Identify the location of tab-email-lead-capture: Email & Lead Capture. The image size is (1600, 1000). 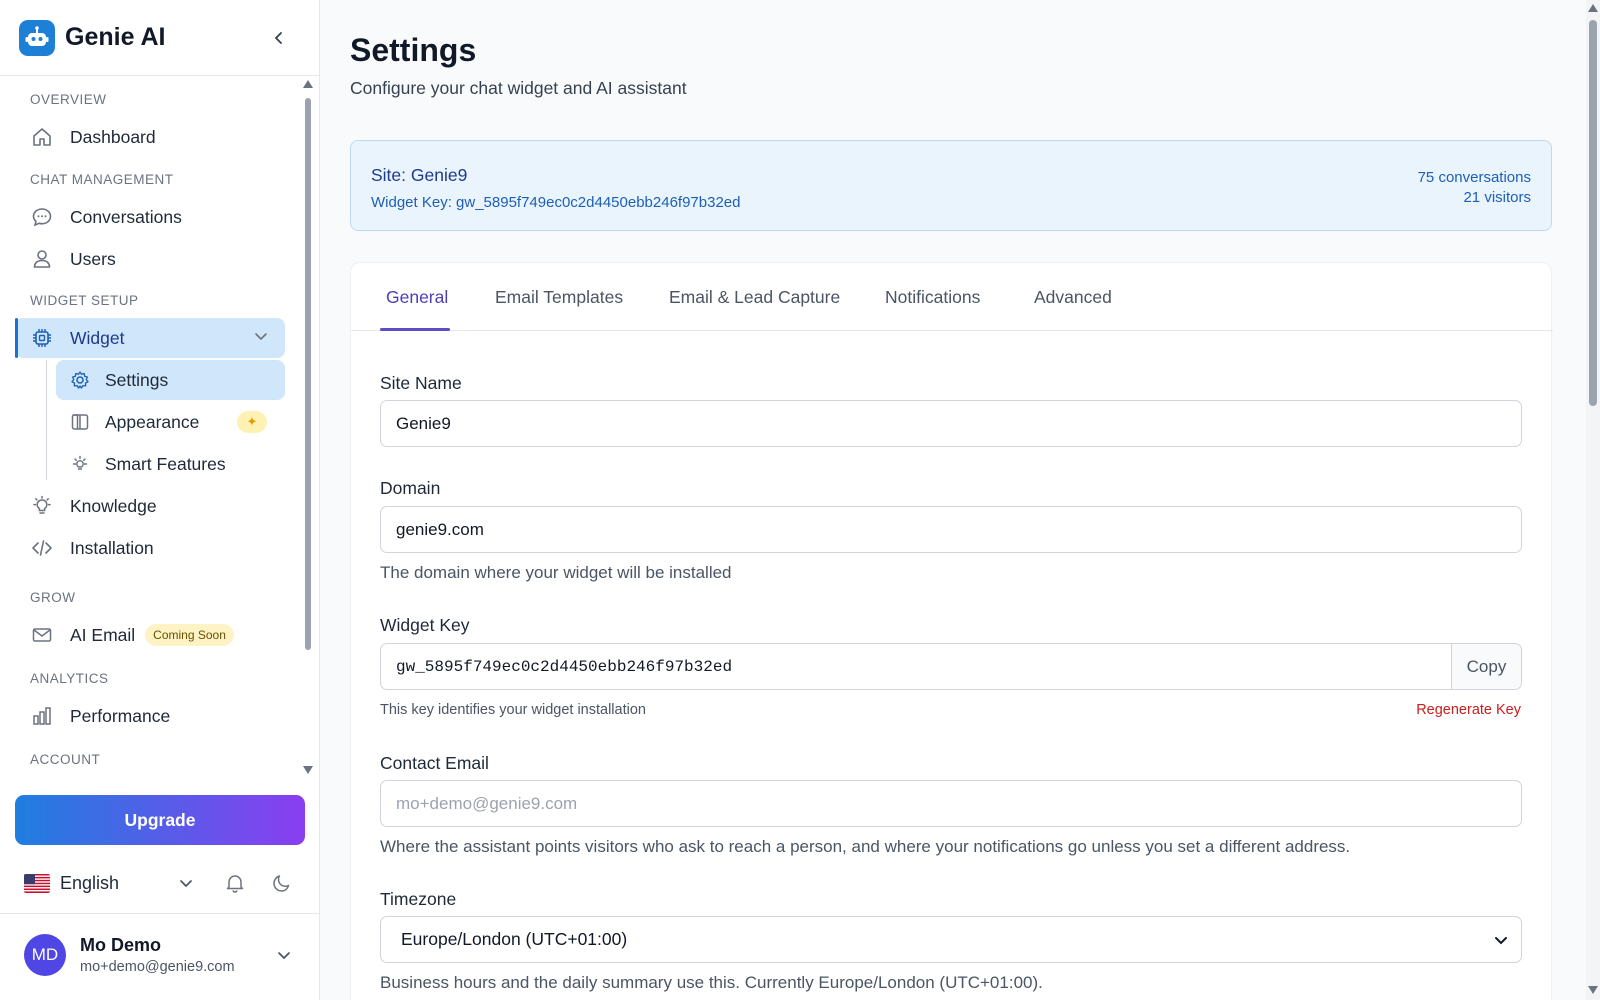
(754, 297).